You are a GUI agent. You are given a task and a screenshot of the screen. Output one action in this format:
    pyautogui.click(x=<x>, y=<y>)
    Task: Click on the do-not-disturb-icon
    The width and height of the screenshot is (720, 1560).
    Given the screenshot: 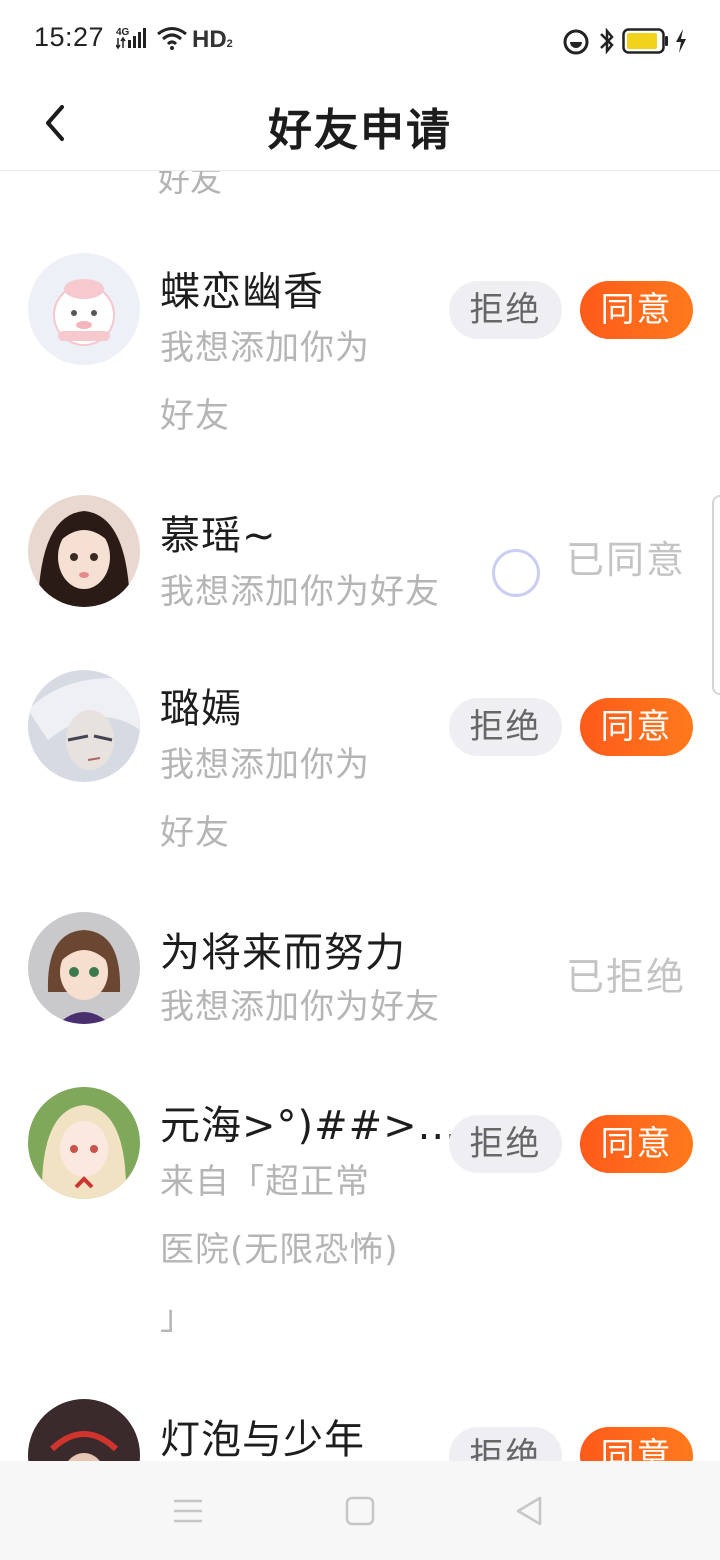 What is the action you would take?
    pyautogui.click(x=576, y=44)
    